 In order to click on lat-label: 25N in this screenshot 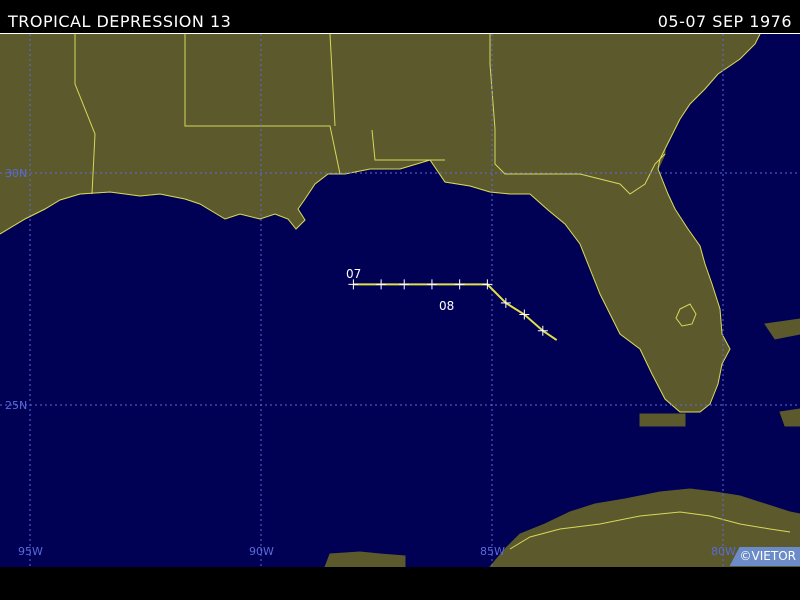, I will do `click(16, 405)`.